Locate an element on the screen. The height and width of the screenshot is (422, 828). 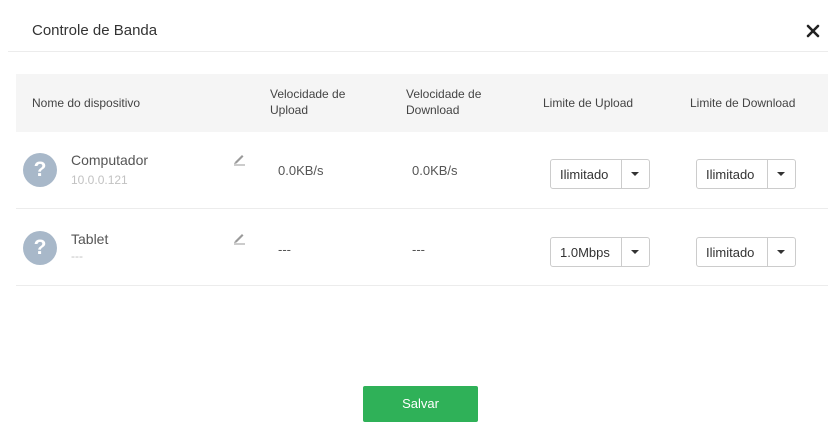
save-button: Salvar is located at coordinates (420, 404).